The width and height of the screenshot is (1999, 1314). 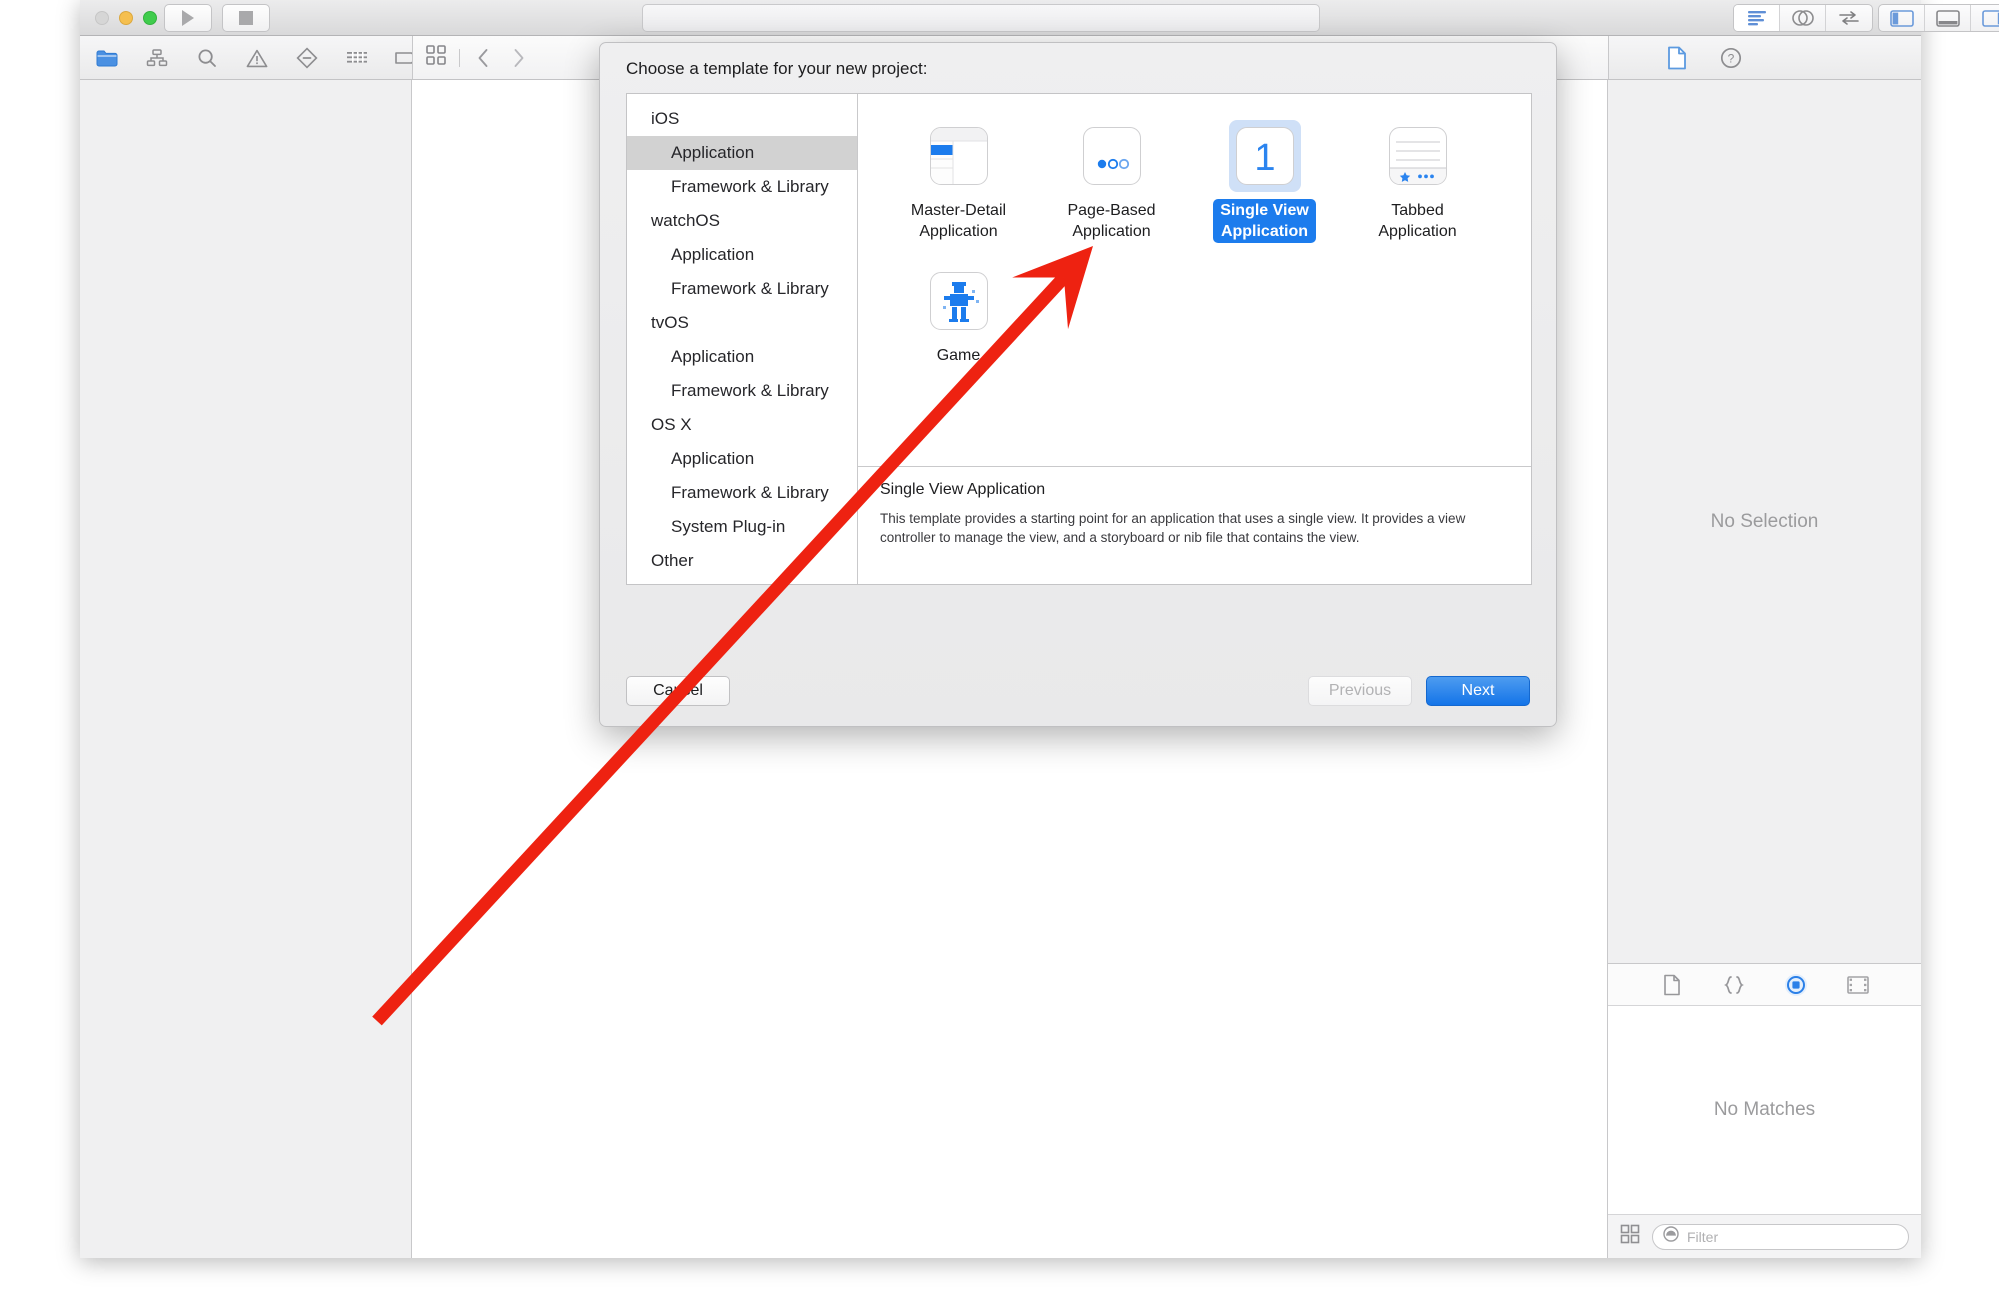 What do you see at coordinates (246, 18) in the screenshot?
I see `stop-button` at bounding box center [246, 18].